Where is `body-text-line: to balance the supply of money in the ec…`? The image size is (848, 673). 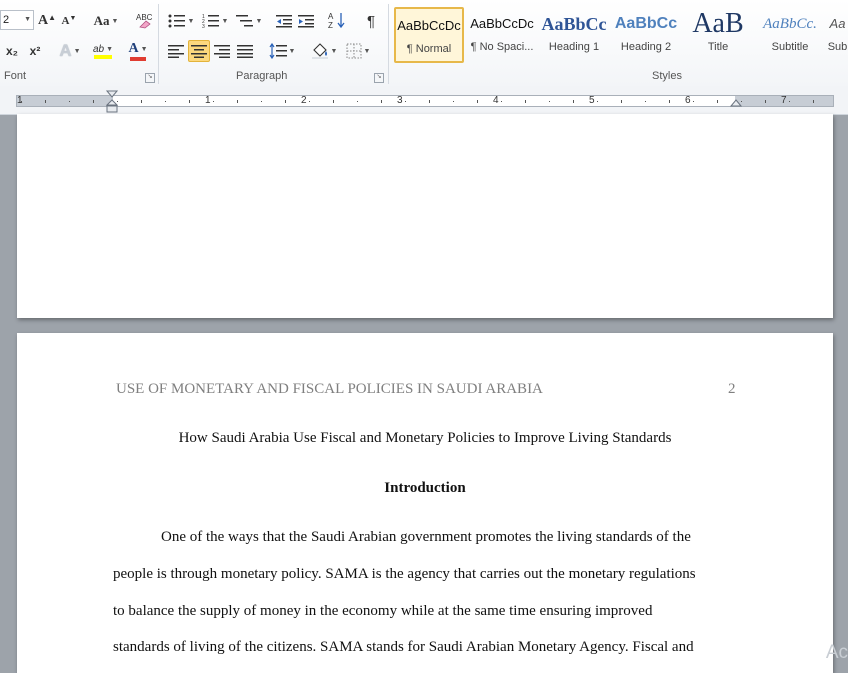
body-text-line: to balance the supply of money in the ec… is located at coordinates (383, 611).